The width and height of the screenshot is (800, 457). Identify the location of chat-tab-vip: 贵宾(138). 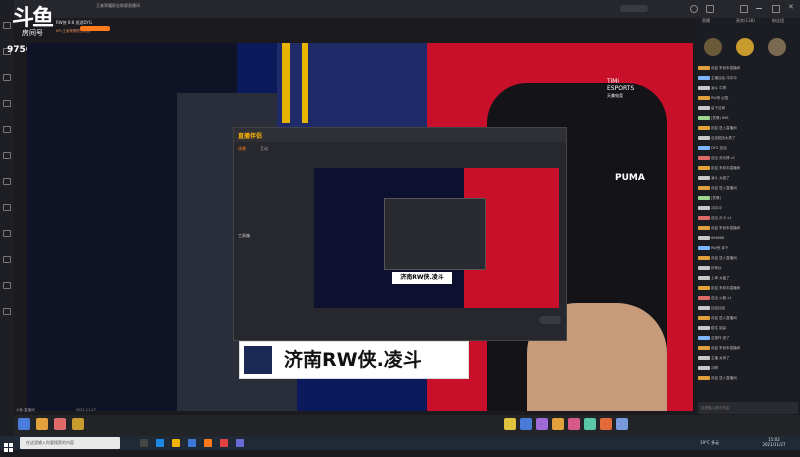
(745, 21).